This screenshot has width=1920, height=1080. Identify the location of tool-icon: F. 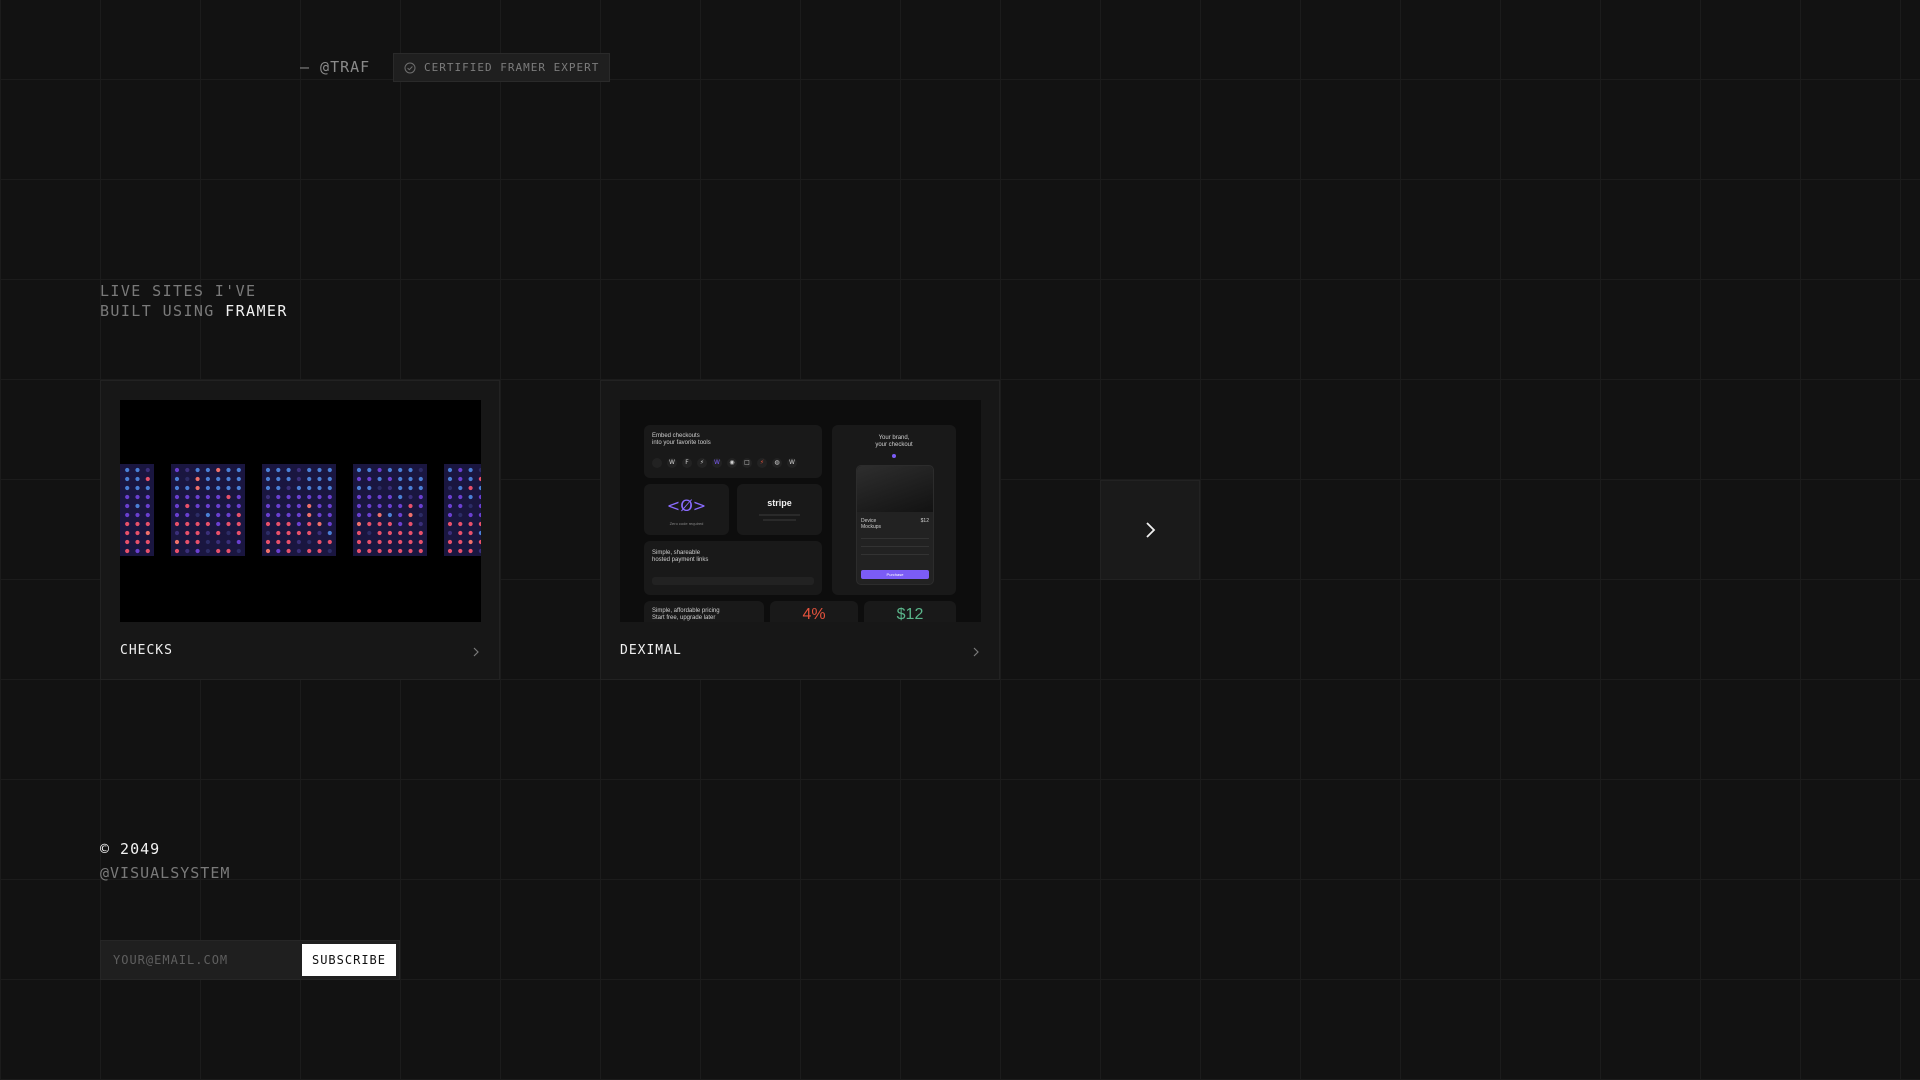
(687, 463).